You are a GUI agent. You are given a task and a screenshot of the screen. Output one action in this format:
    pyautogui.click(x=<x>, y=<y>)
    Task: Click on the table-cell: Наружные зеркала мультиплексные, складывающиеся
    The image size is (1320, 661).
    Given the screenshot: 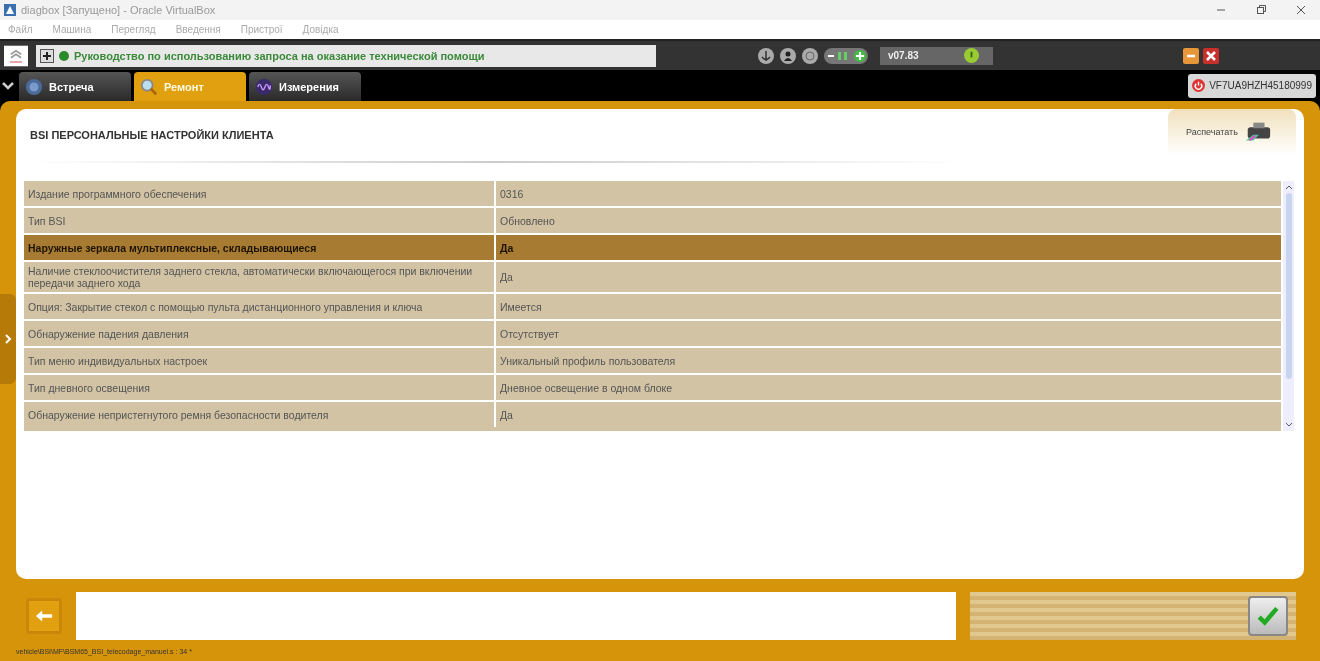 What is the action you would take?
    pyautogui.click(x=260, y=247)
    